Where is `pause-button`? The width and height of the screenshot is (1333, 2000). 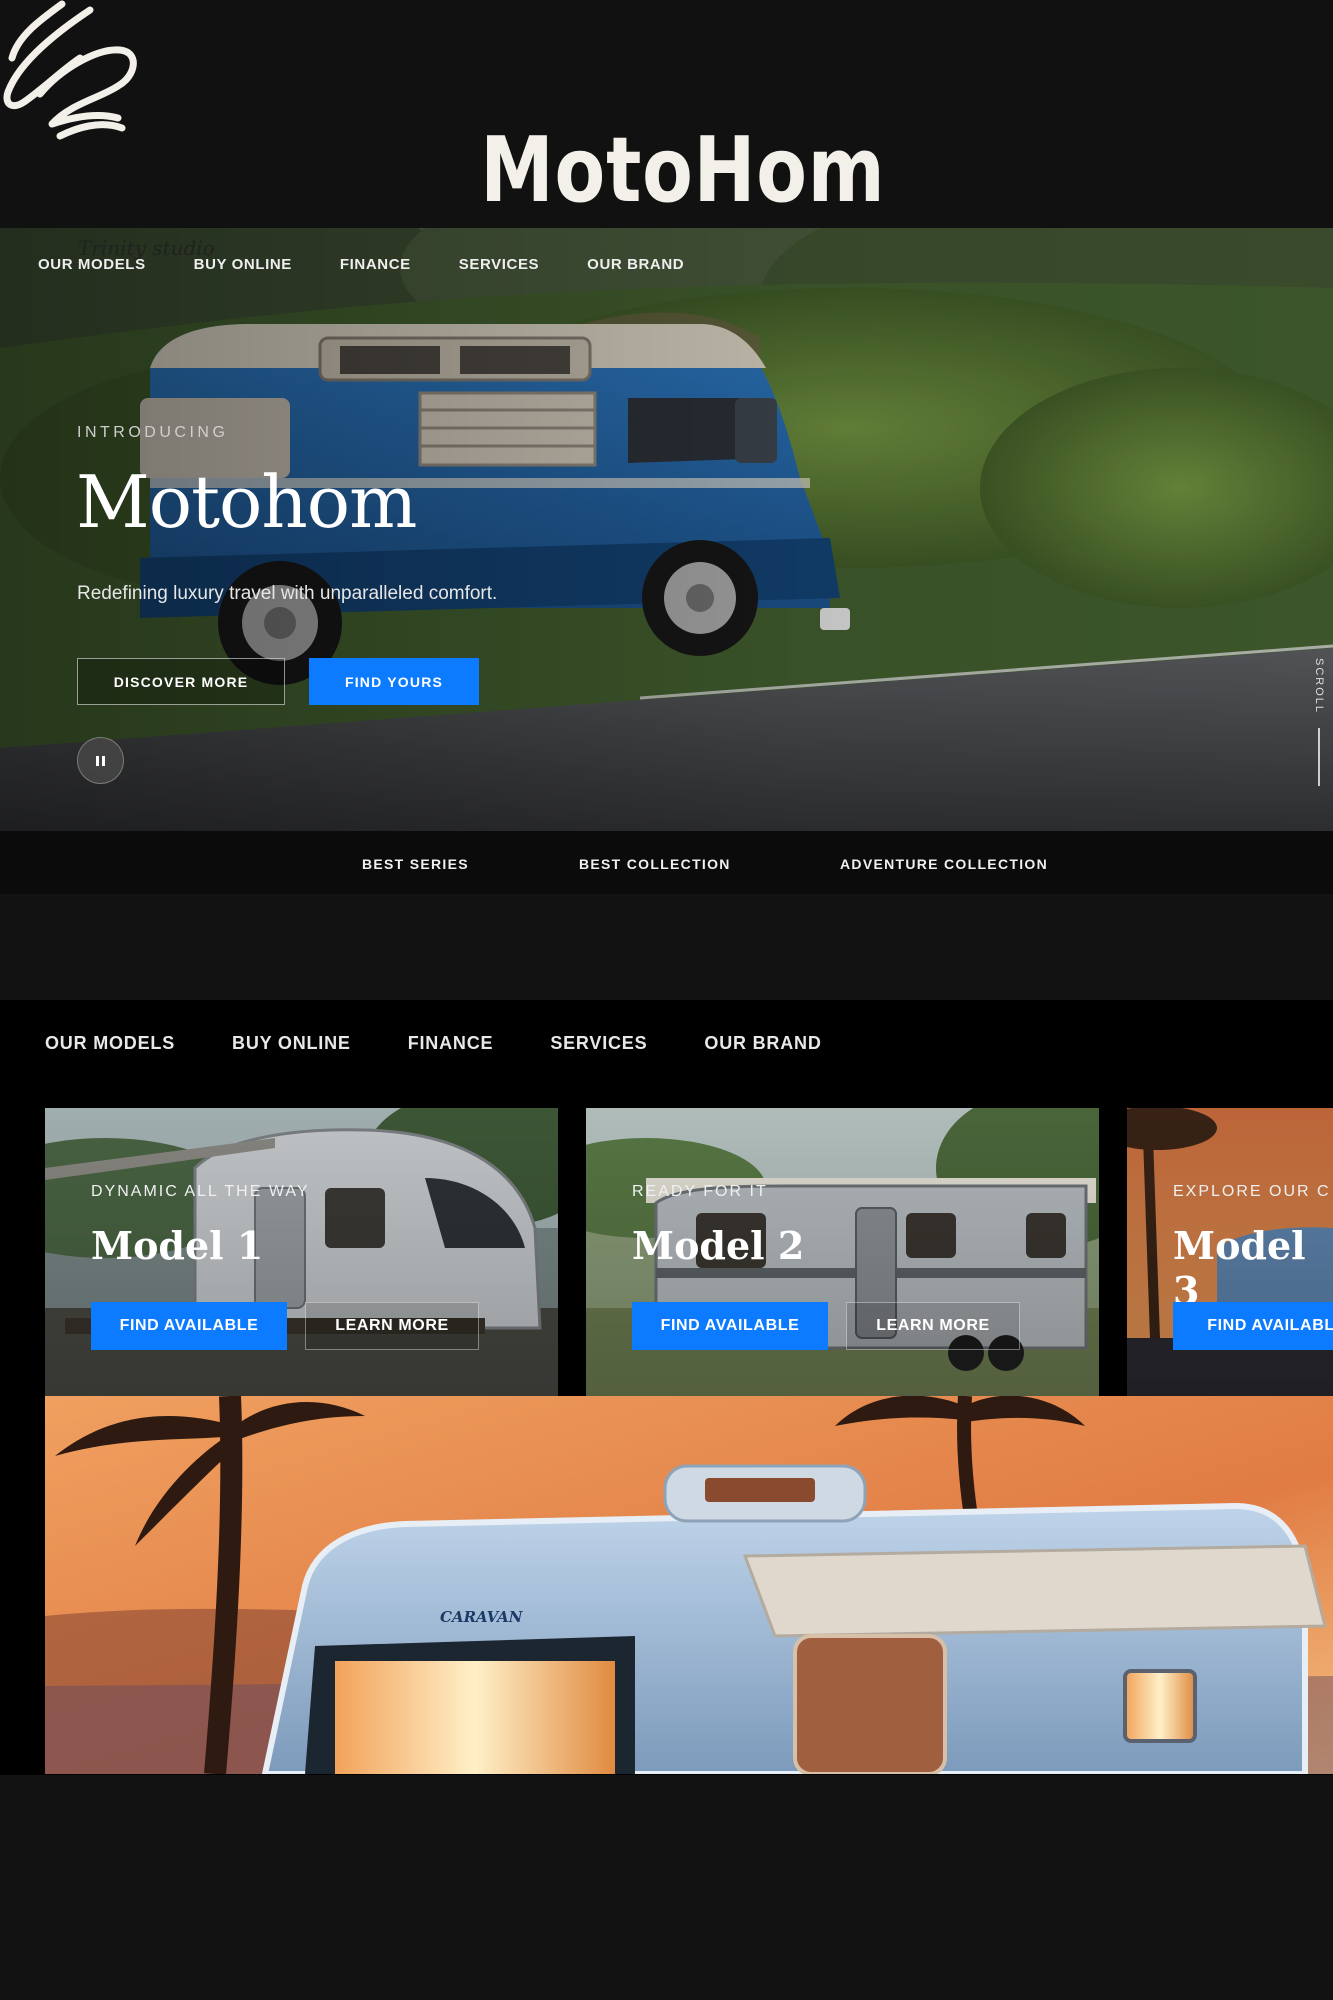
pause-button is located at coordinates (100, 760).